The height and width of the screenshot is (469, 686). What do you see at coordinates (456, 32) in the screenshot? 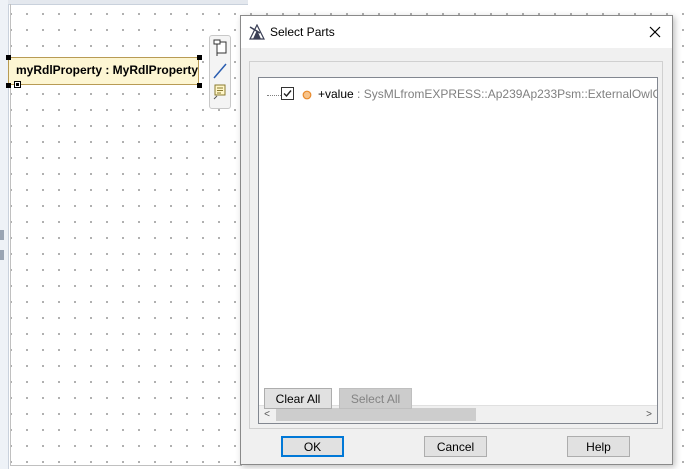
I see `dialog-titlebar: Select Parts` at bounding box center [456, 32].